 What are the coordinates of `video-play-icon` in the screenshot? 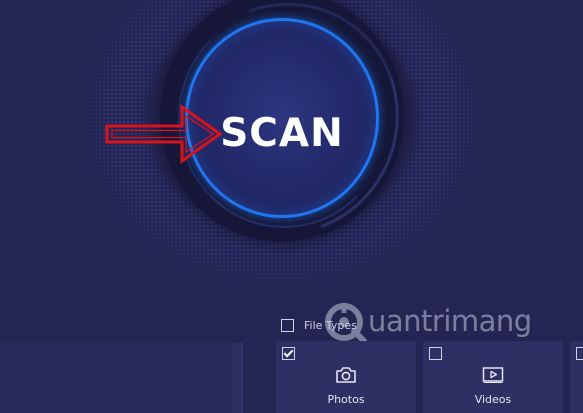 It's located at (493, 377).